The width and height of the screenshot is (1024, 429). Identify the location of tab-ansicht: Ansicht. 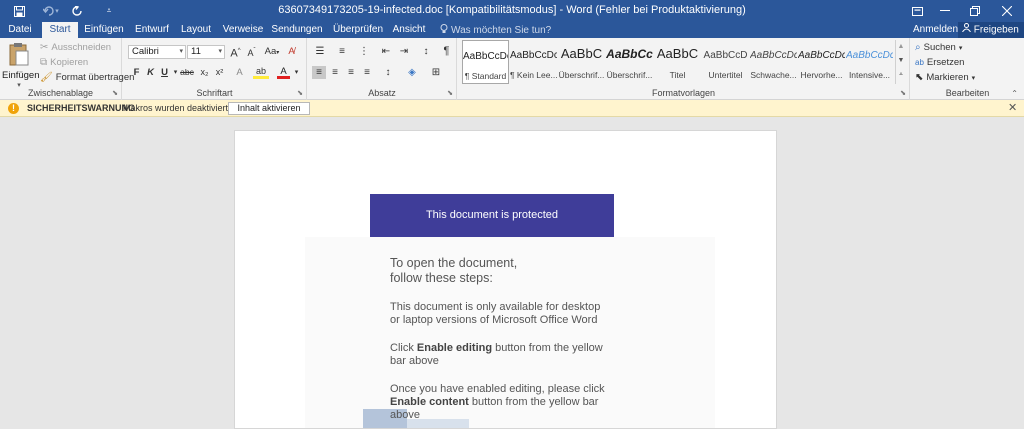
(409, 30).